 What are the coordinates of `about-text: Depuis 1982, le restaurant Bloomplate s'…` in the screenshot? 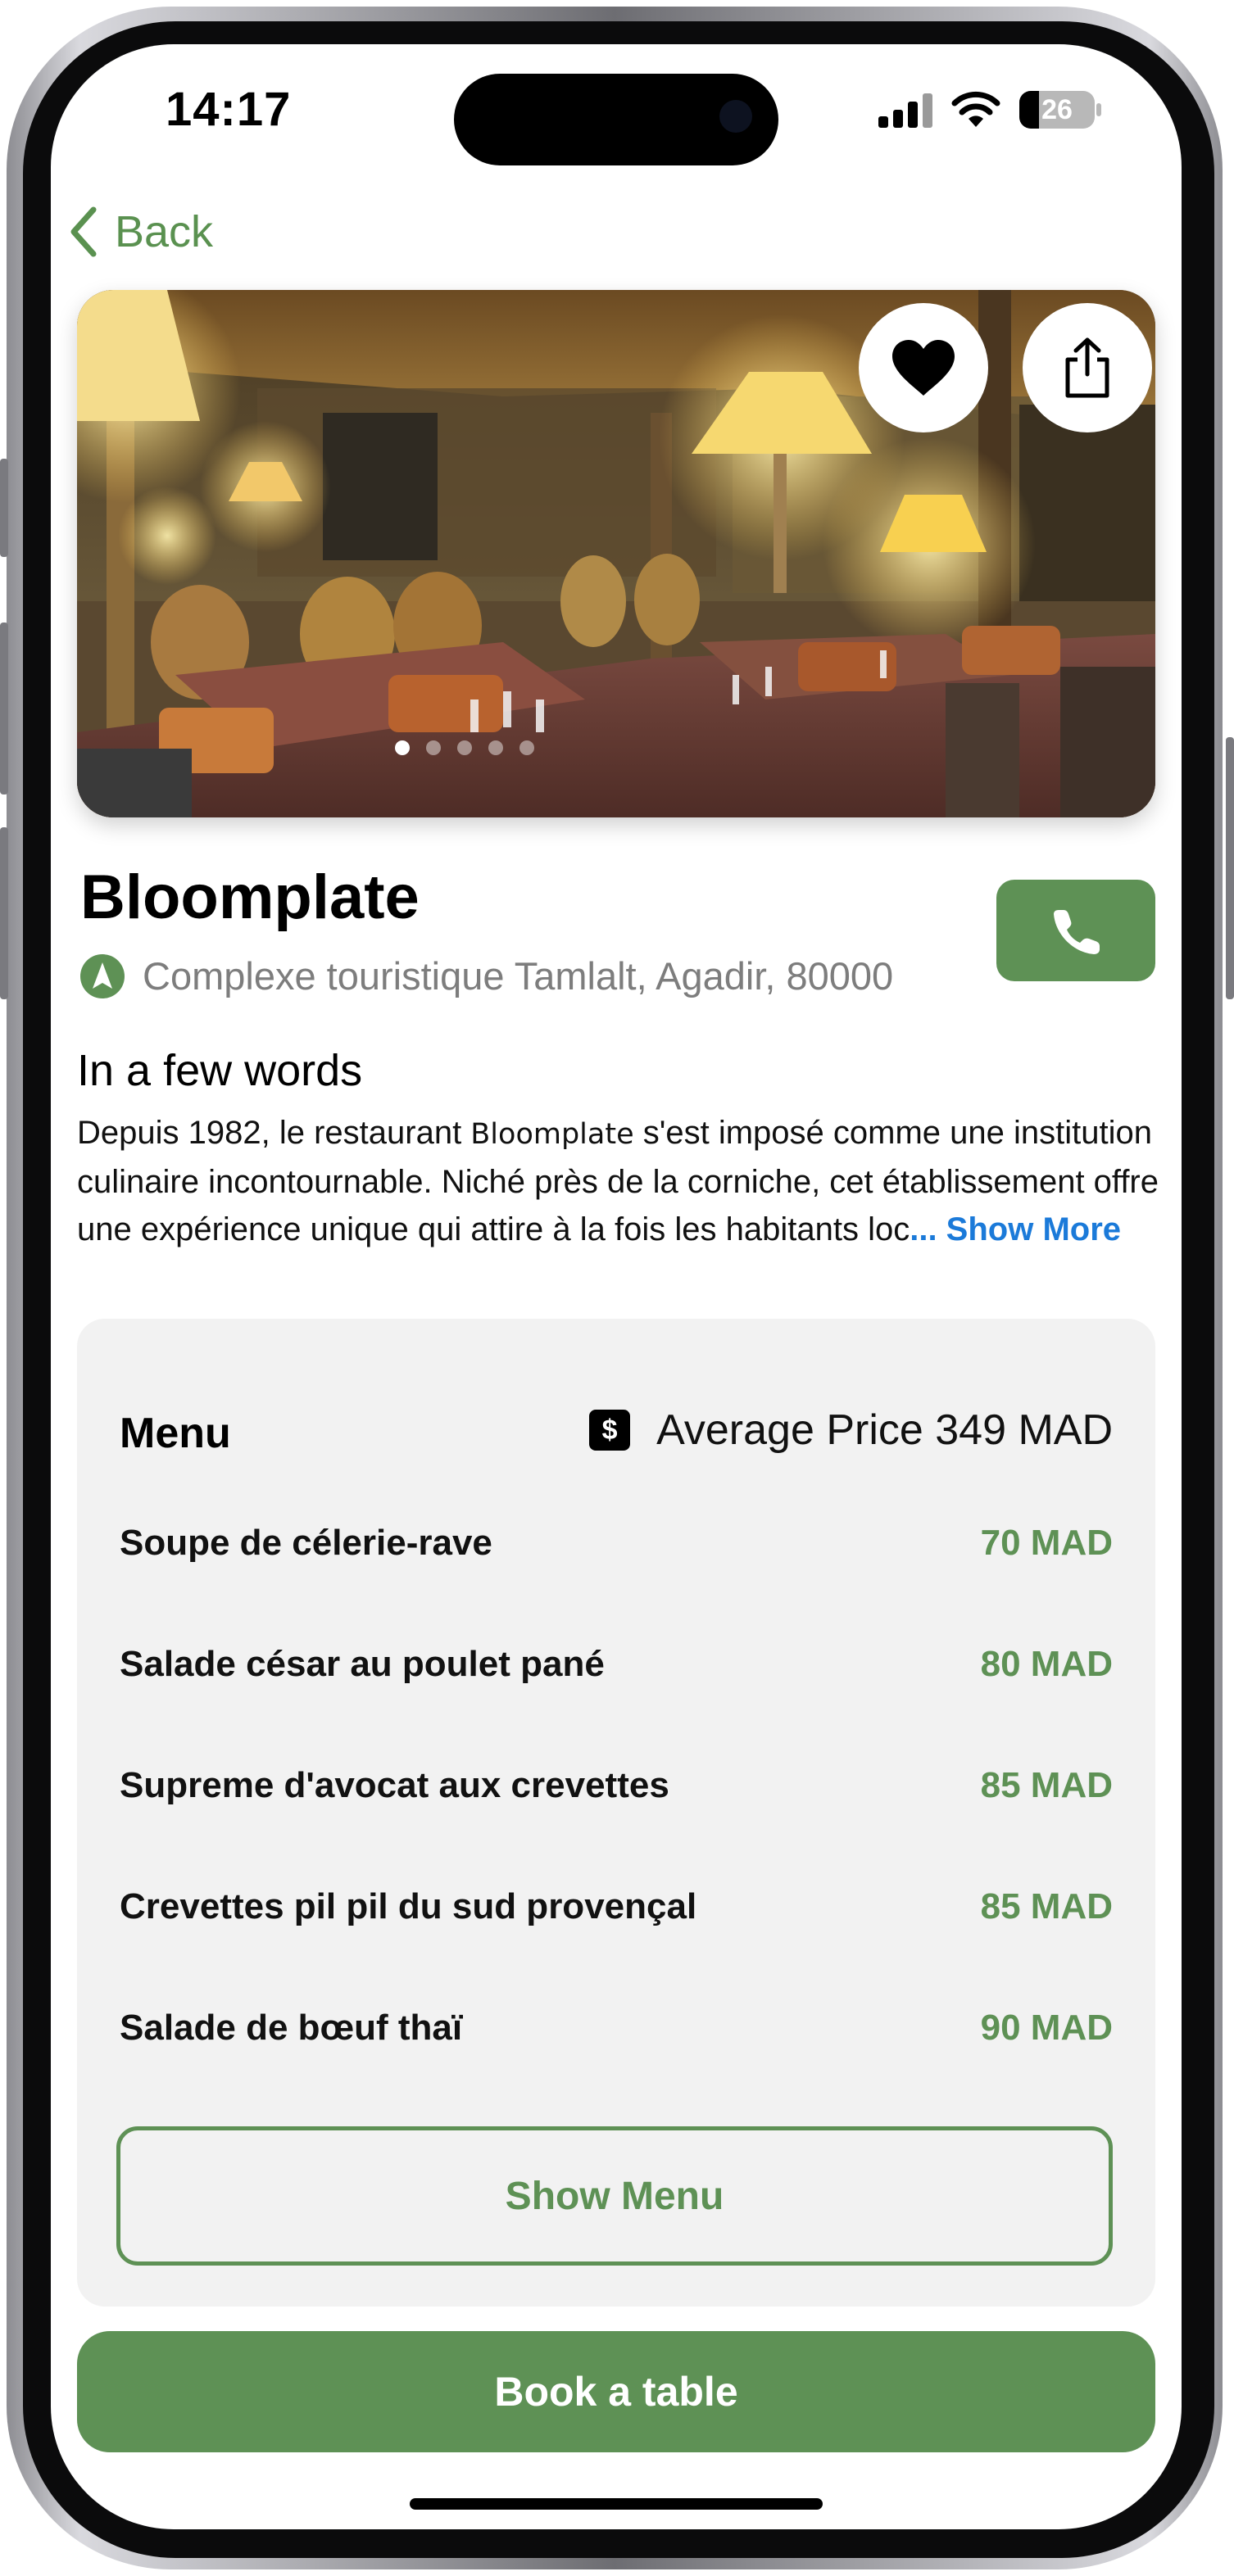 It's located at (618, 1181).